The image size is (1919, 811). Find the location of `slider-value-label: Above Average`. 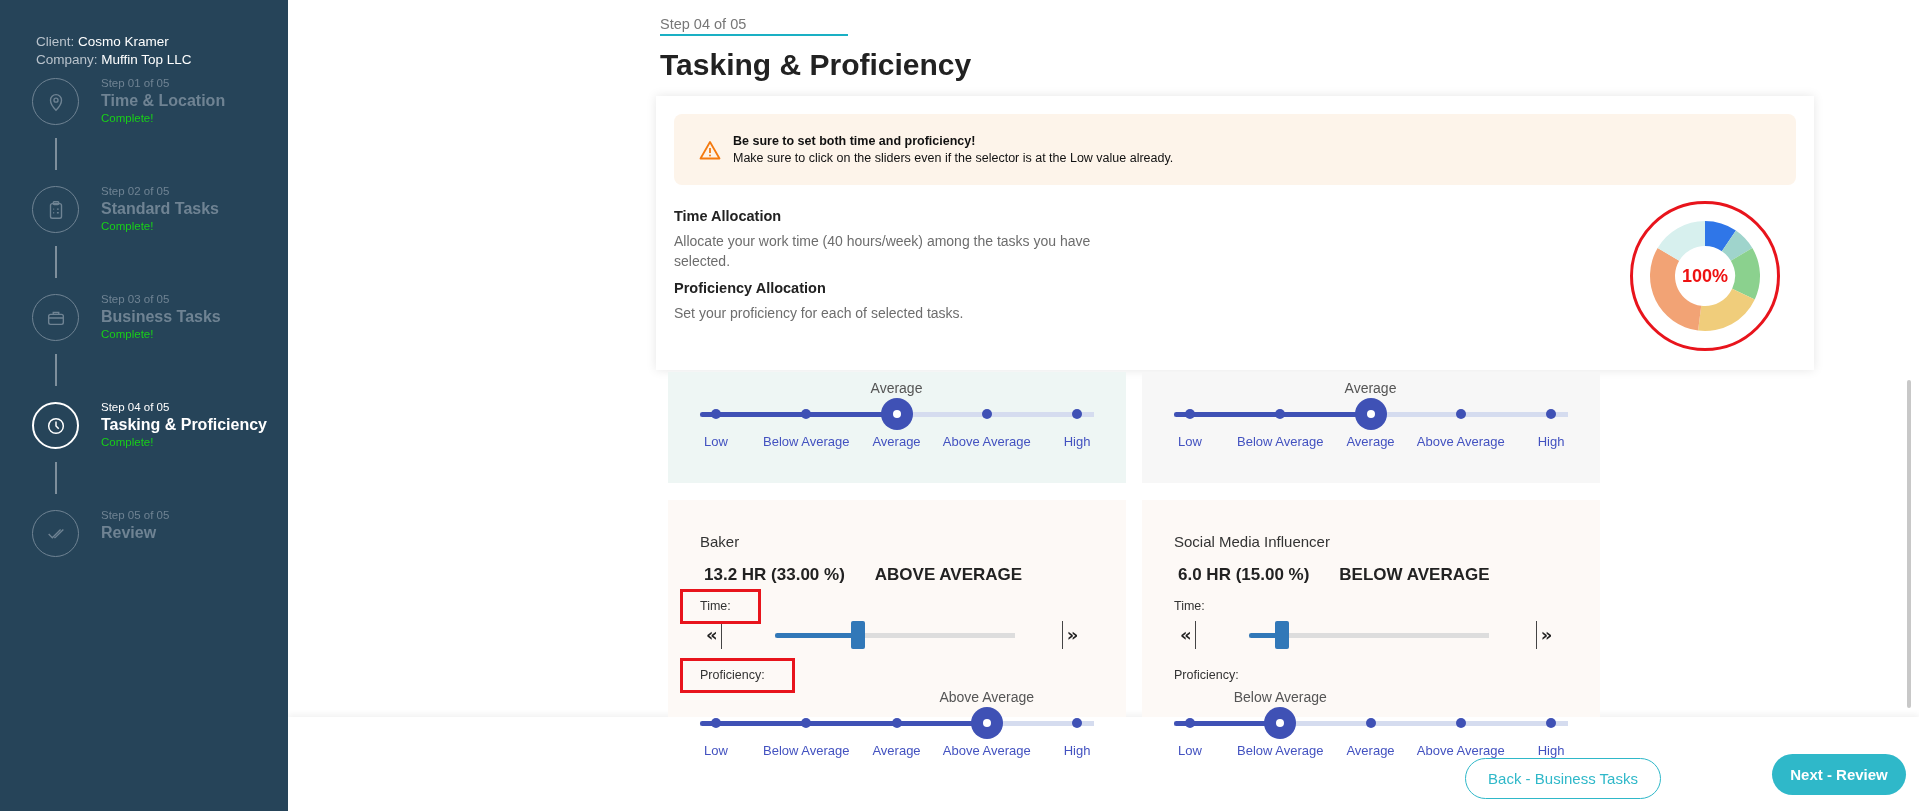

slider-value-label: Above Average is located at coordinates (987, 697).